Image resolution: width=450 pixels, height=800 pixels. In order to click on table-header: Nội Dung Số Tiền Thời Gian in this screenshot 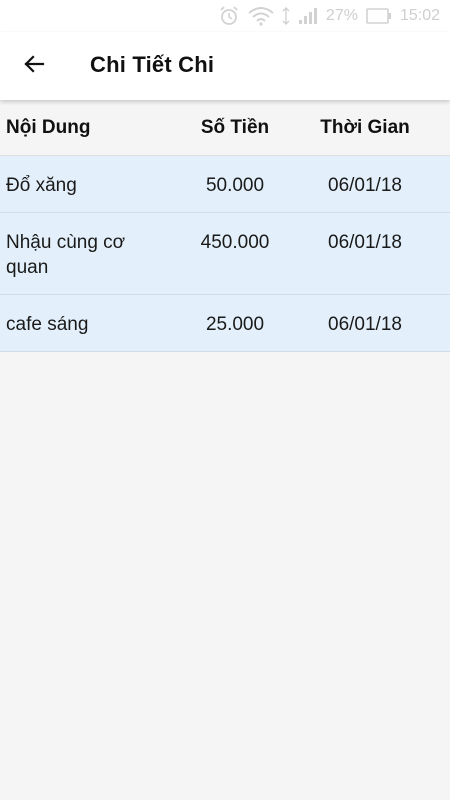, I will do `click(225, 128)`.